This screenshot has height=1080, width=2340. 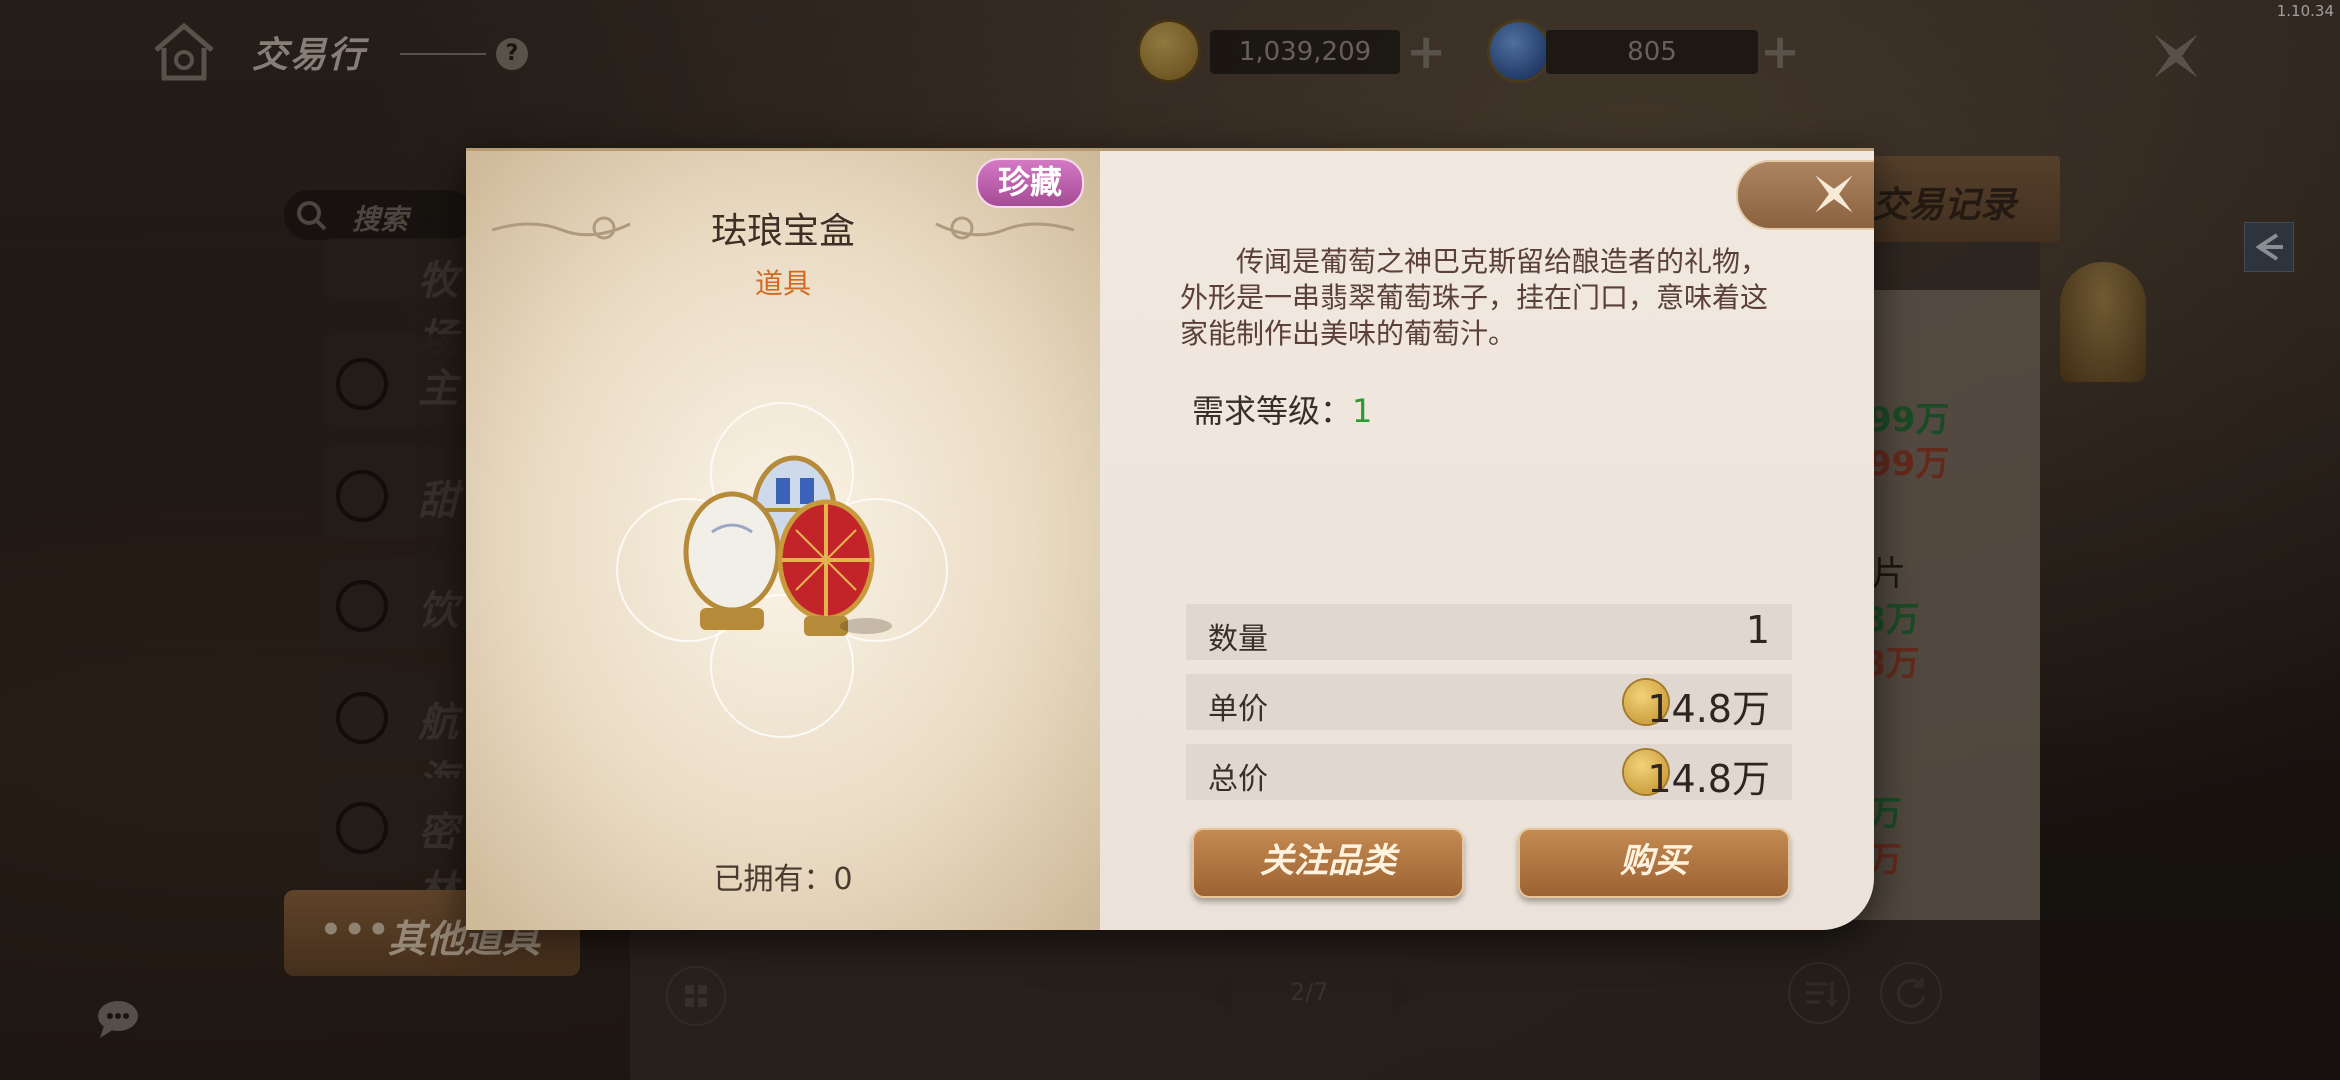 What do you see at coordinates (783, 879) in the screenshot?
I see `owned-count: 已拥有：0` at bounding box center [783, 879].